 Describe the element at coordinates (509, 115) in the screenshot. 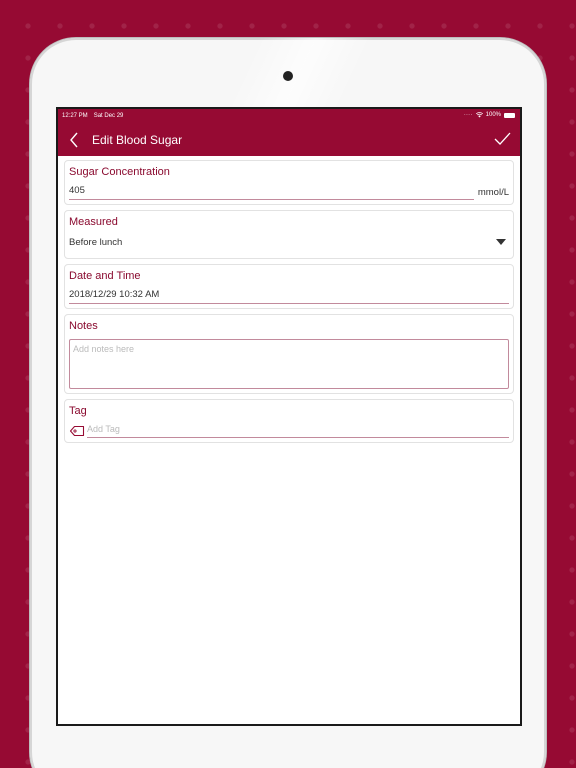

I see `battery-icon` at that location.